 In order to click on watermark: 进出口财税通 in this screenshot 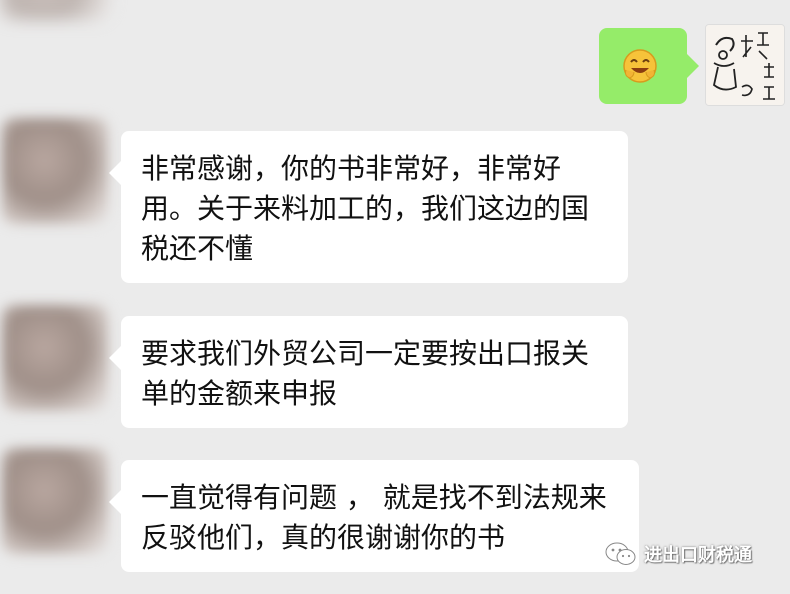, I will do `click(678, 554)`.